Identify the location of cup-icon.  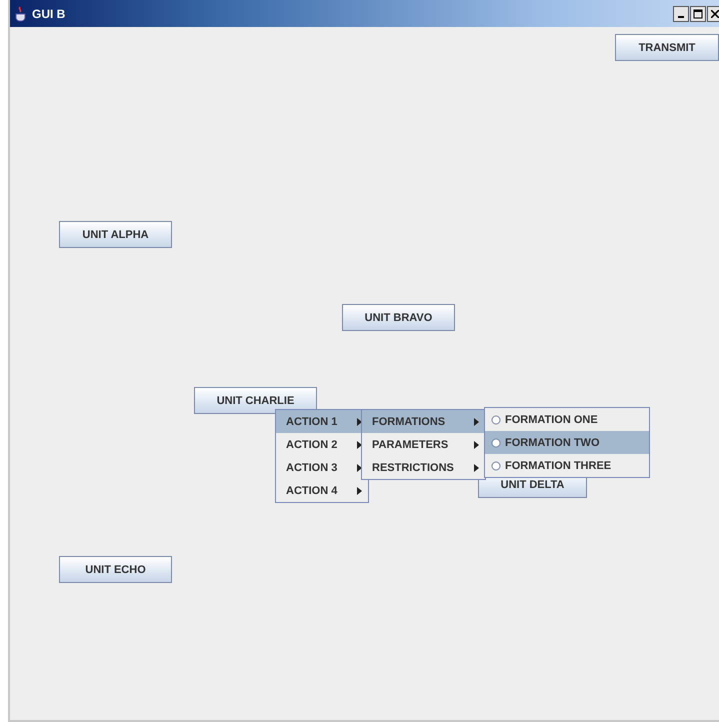
(21, 14).